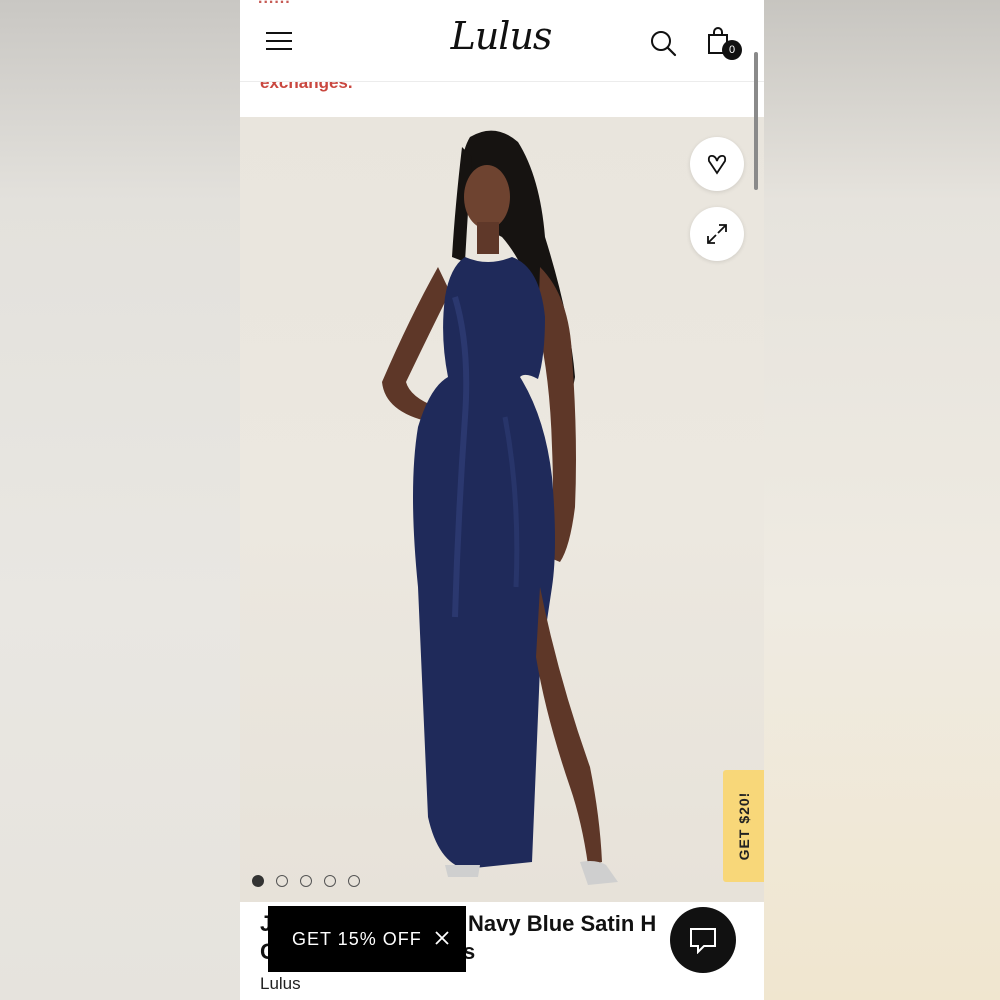 The height and width of the screenshot is (1000, 1000). I want to click on search-icon, so click(664, 44).